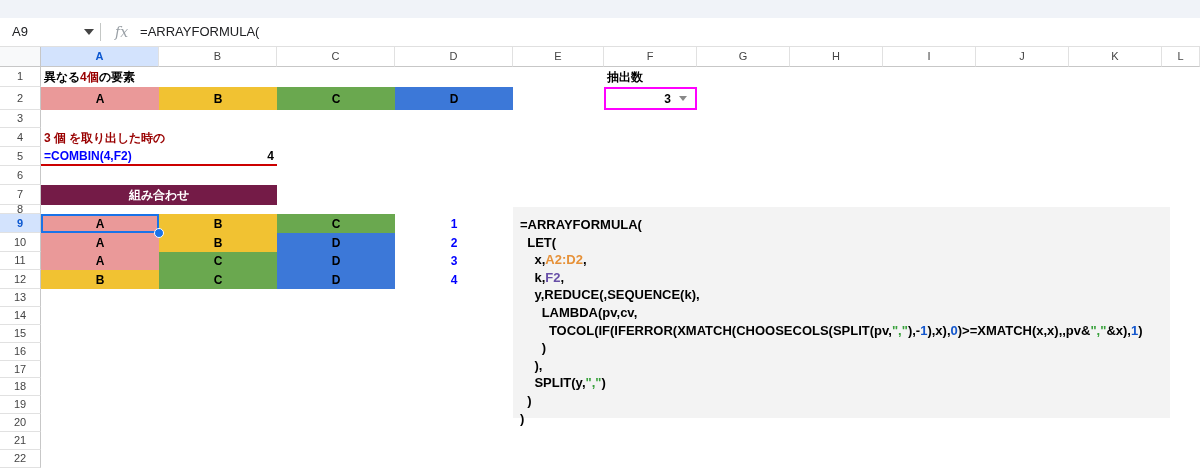 Image resolution: width=1200 pixels, height=468 pixels. I want to click on row-header: 9, so click(20, 223).